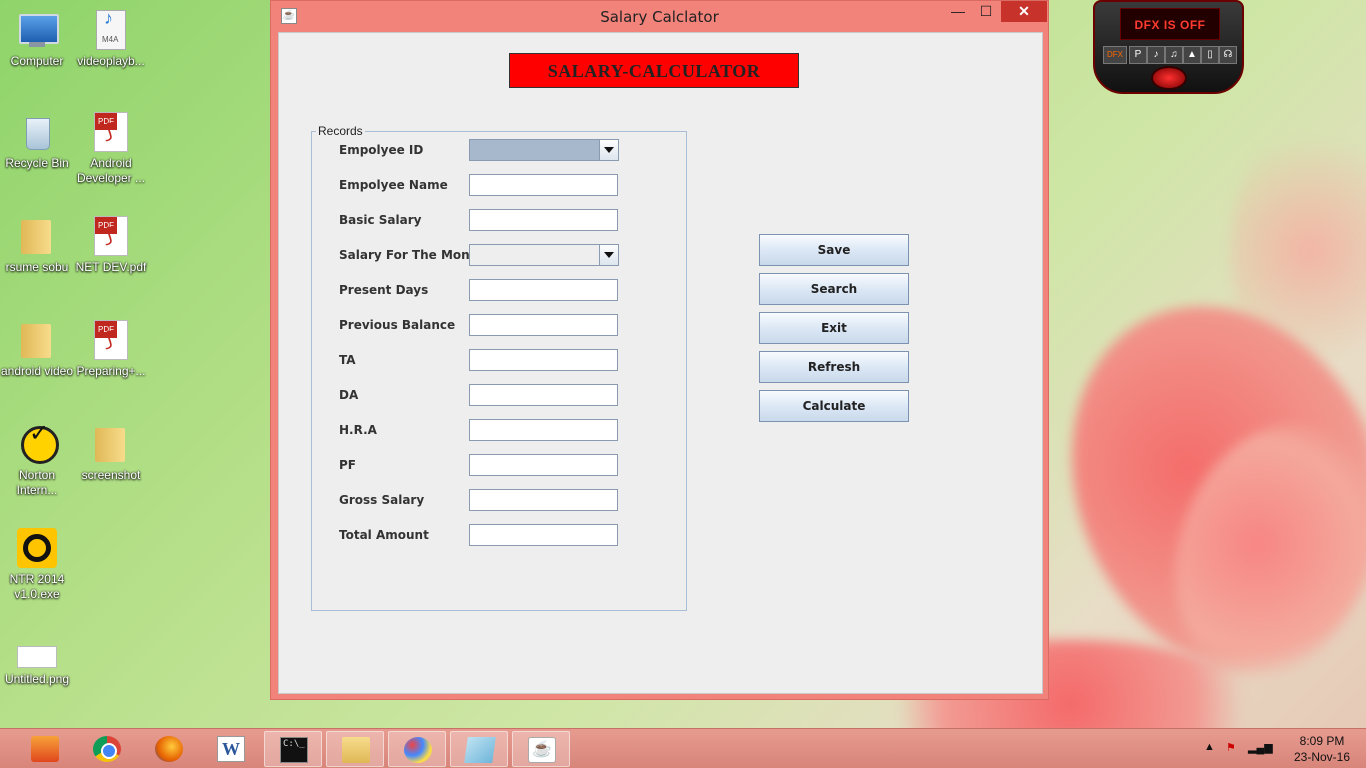 The width and height of the screenshot is (1366, 768). Describe the element at coordinates (1170, 24) in the screenshot. I see `dfx-status-display: DFX IS OFF` at that location.